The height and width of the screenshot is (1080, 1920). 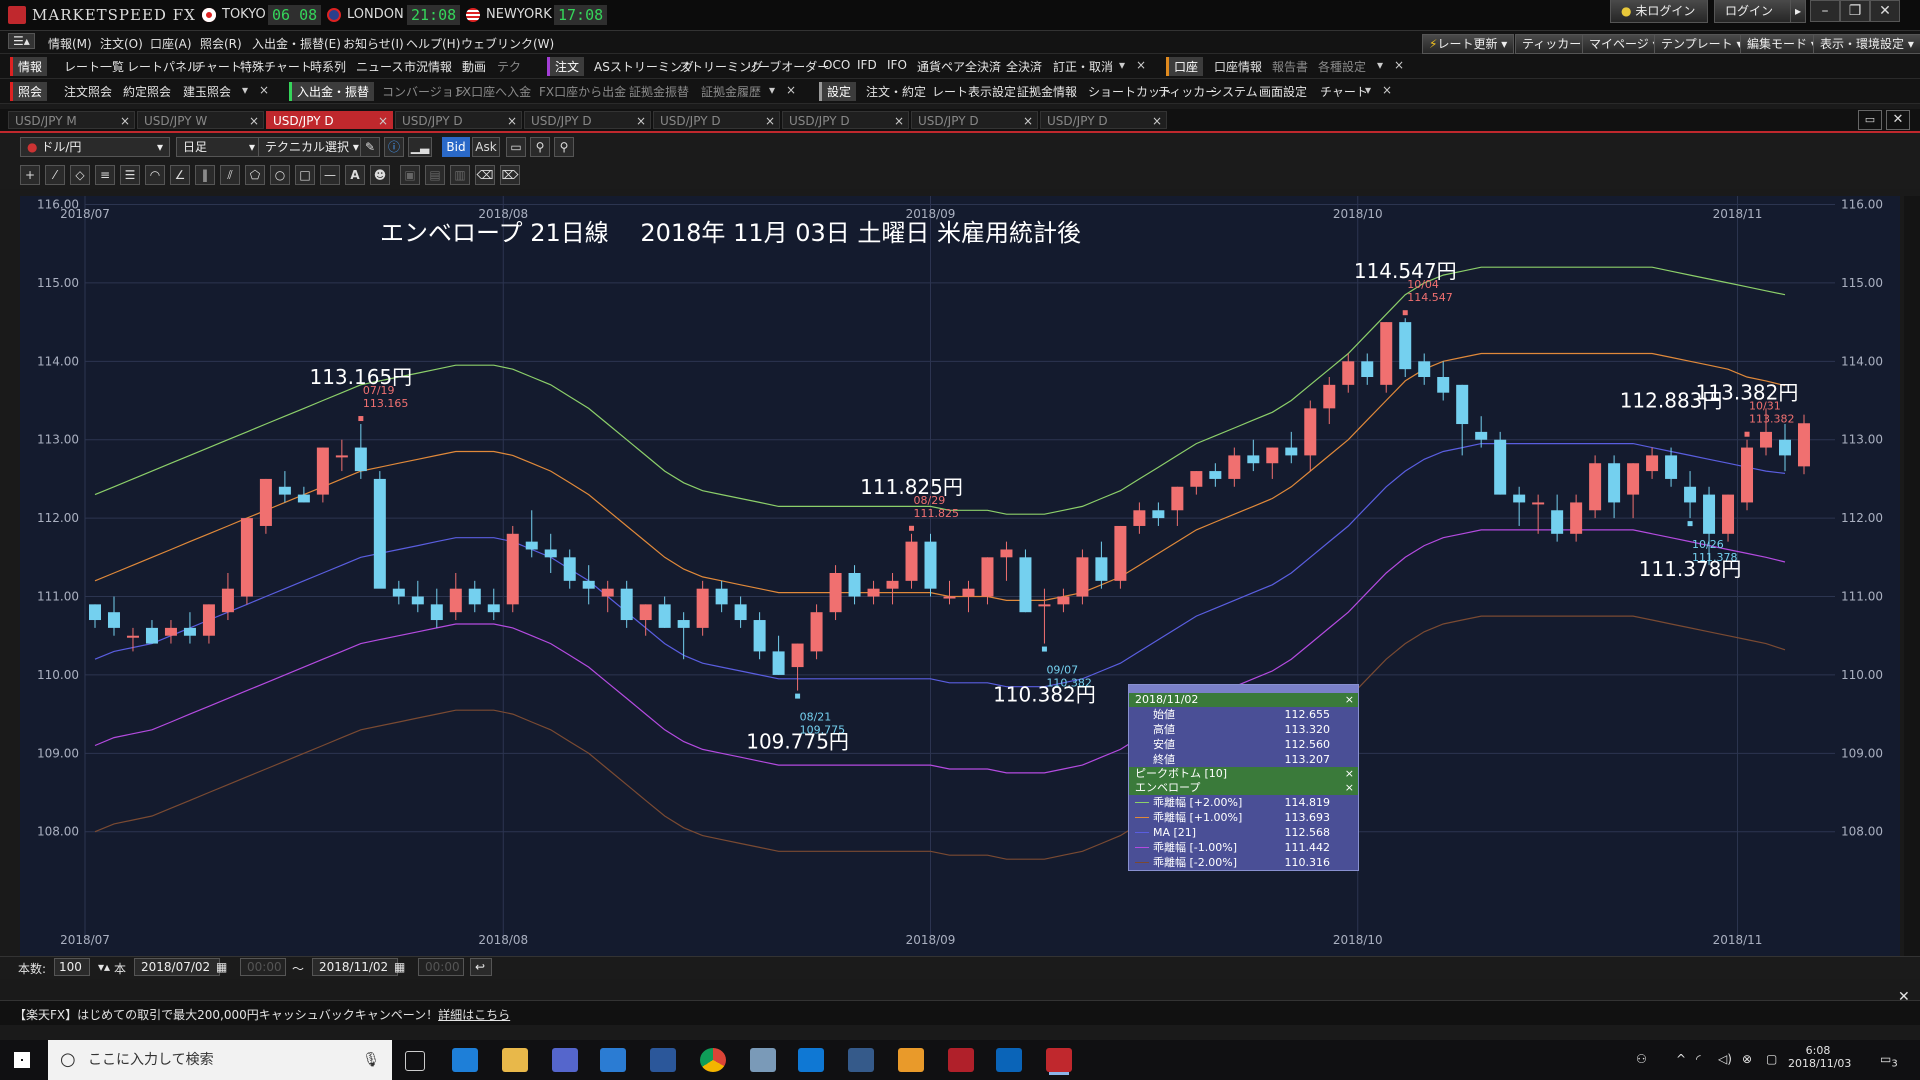 What do you see at coordinates (205, 175) in the screenshot?
I see `vertical-lines-icon: ‖` at bounding box center [205, 175].